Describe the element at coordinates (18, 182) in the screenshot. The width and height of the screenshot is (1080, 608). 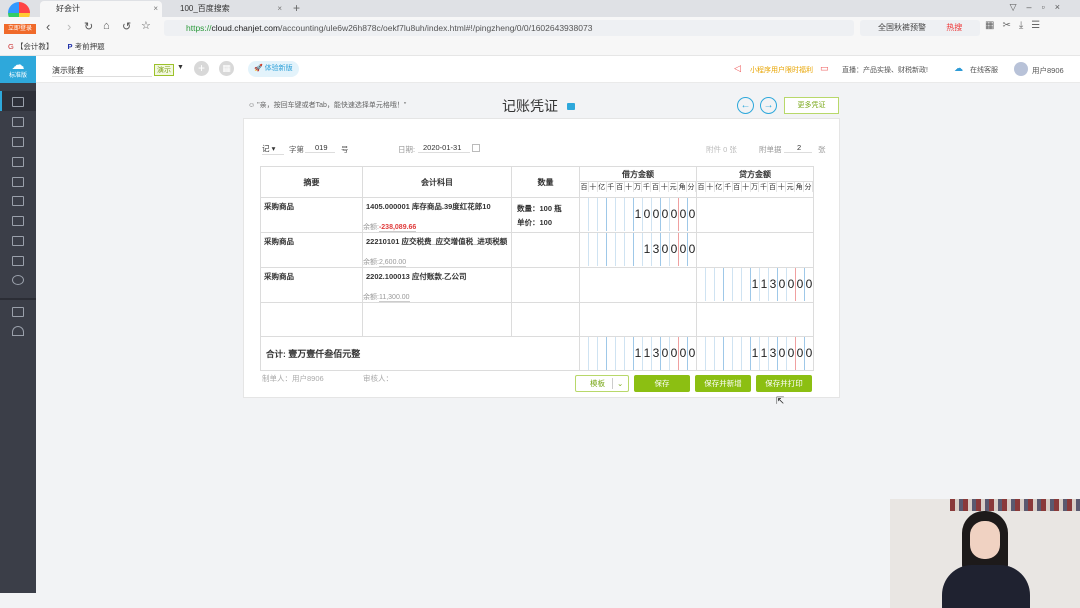
I see `sidebar-item-calendar` at that location.